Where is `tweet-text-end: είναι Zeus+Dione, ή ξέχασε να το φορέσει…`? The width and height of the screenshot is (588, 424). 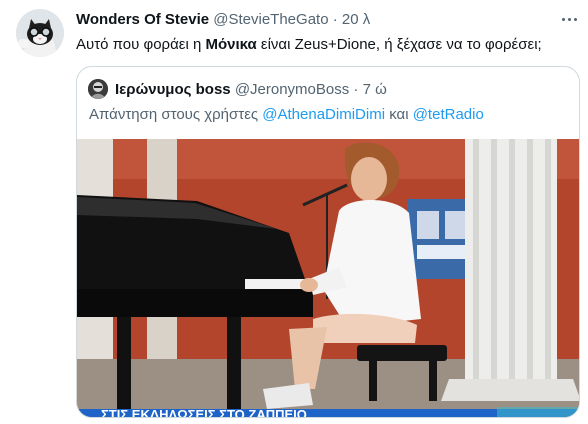 tweet-text-end: είναι Zeus+Dione, ή ξέχασε να το φορέσει… is located at coordinates (399, 44).